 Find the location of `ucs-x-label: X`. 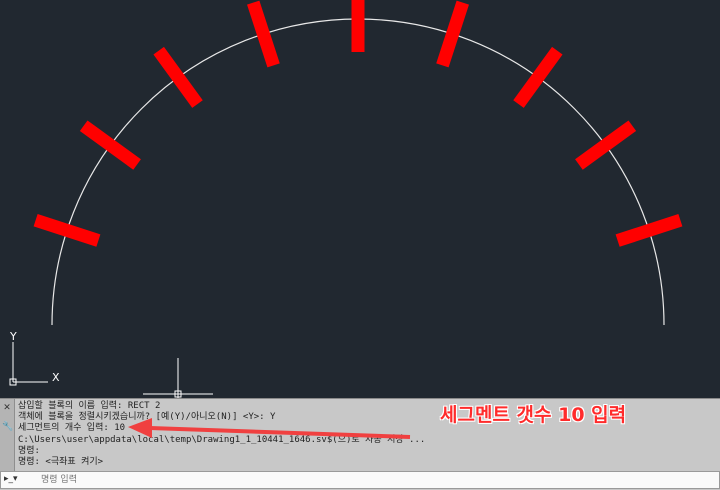

ucs-x-label: X is located at coordinates (56, 377).